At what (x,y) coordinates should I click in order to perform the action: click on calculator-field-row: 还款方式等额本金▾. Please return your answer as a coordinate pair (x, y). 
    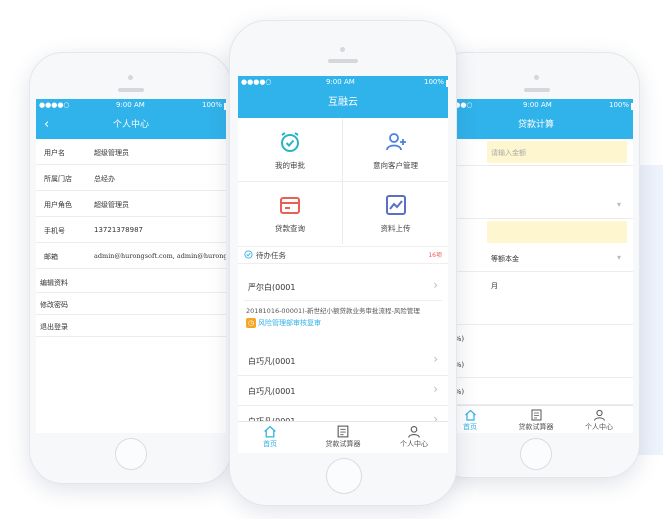
    Looking at the image, I should click on (536, 258).